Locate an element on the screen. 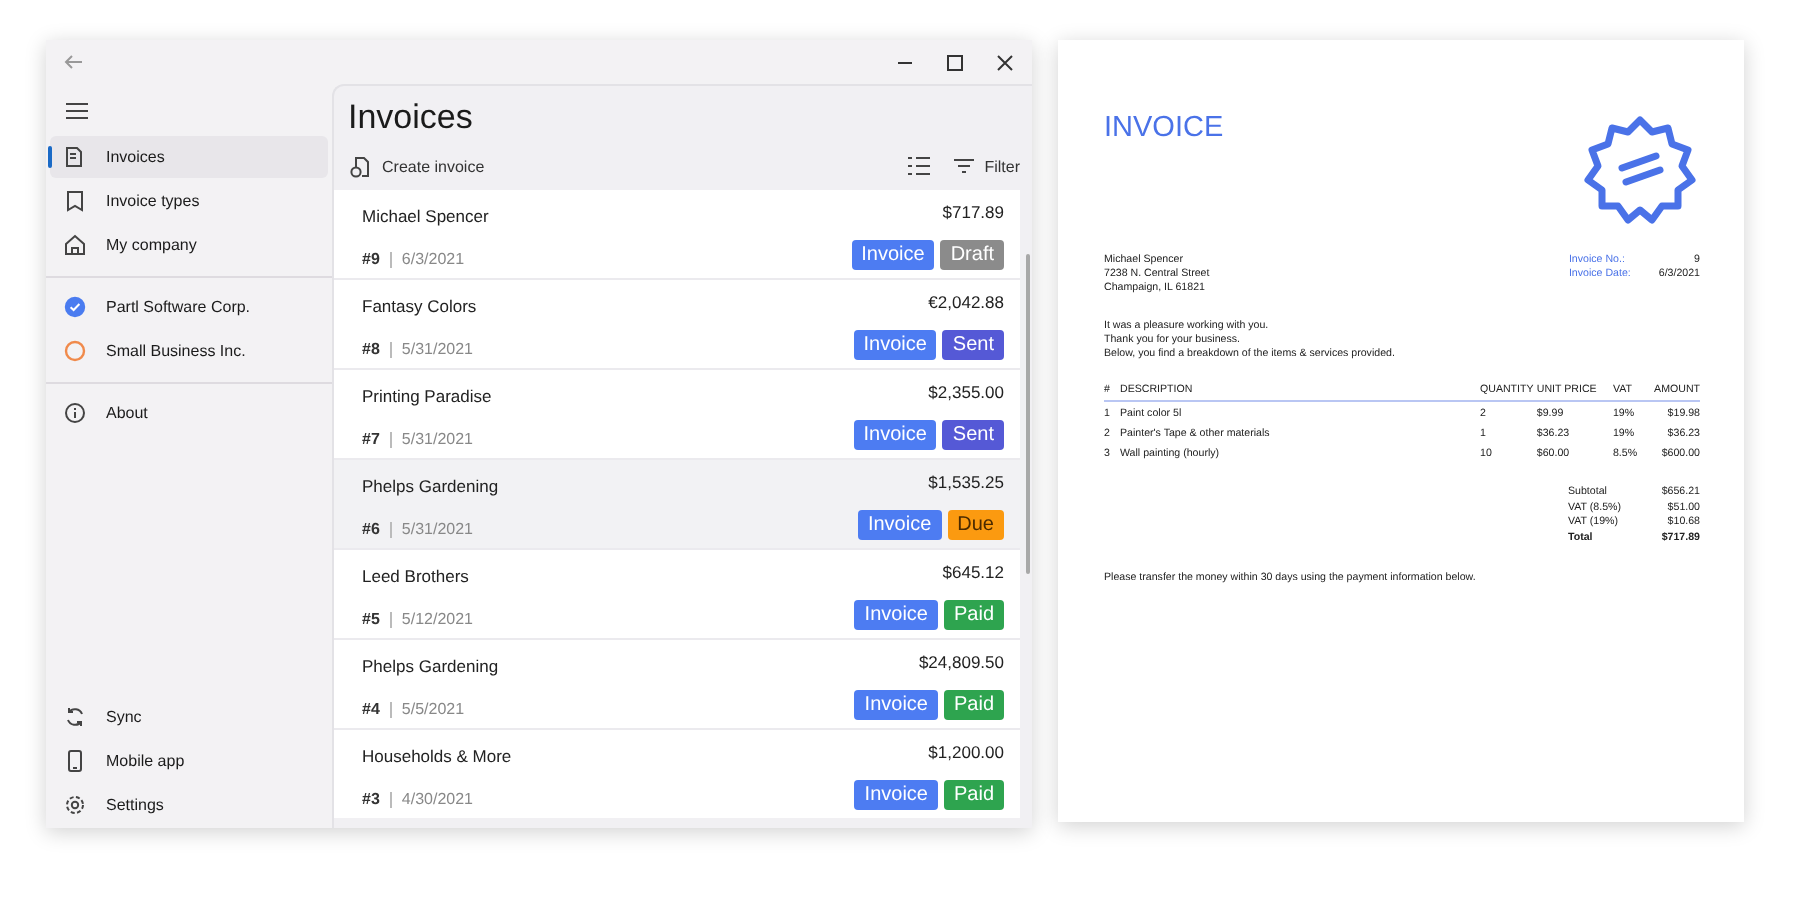 Image resolution: width=1800 pixels, height=900 pixels. info-icon is located at coordinates (75, 413).